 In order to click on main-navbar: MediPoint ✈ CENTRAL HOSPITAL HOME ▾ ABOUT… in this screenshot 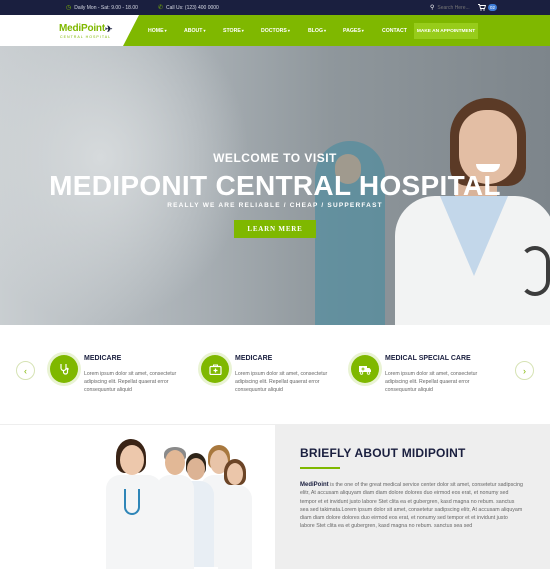, I will do `click(275, 30)`.